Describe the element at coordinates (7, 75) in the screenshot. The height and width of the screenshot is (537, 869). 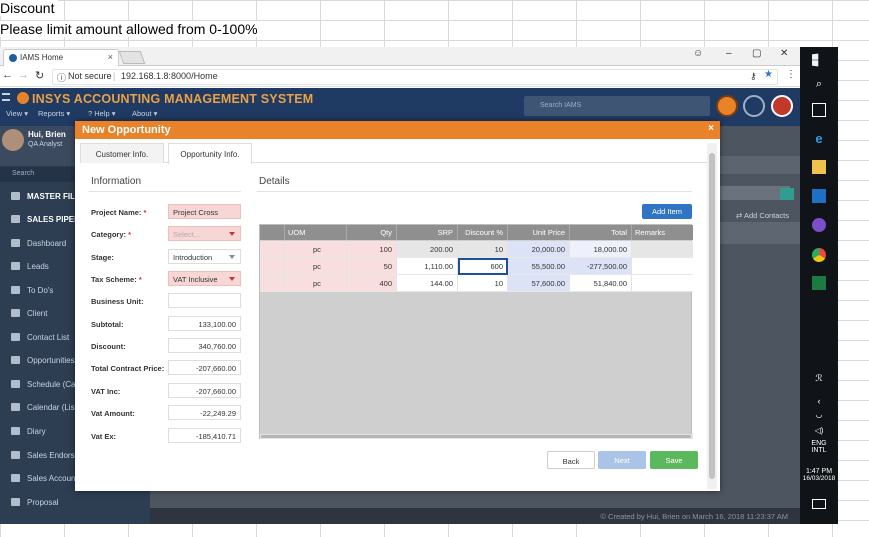
I see `back-arrow-icon: ←` at that location.